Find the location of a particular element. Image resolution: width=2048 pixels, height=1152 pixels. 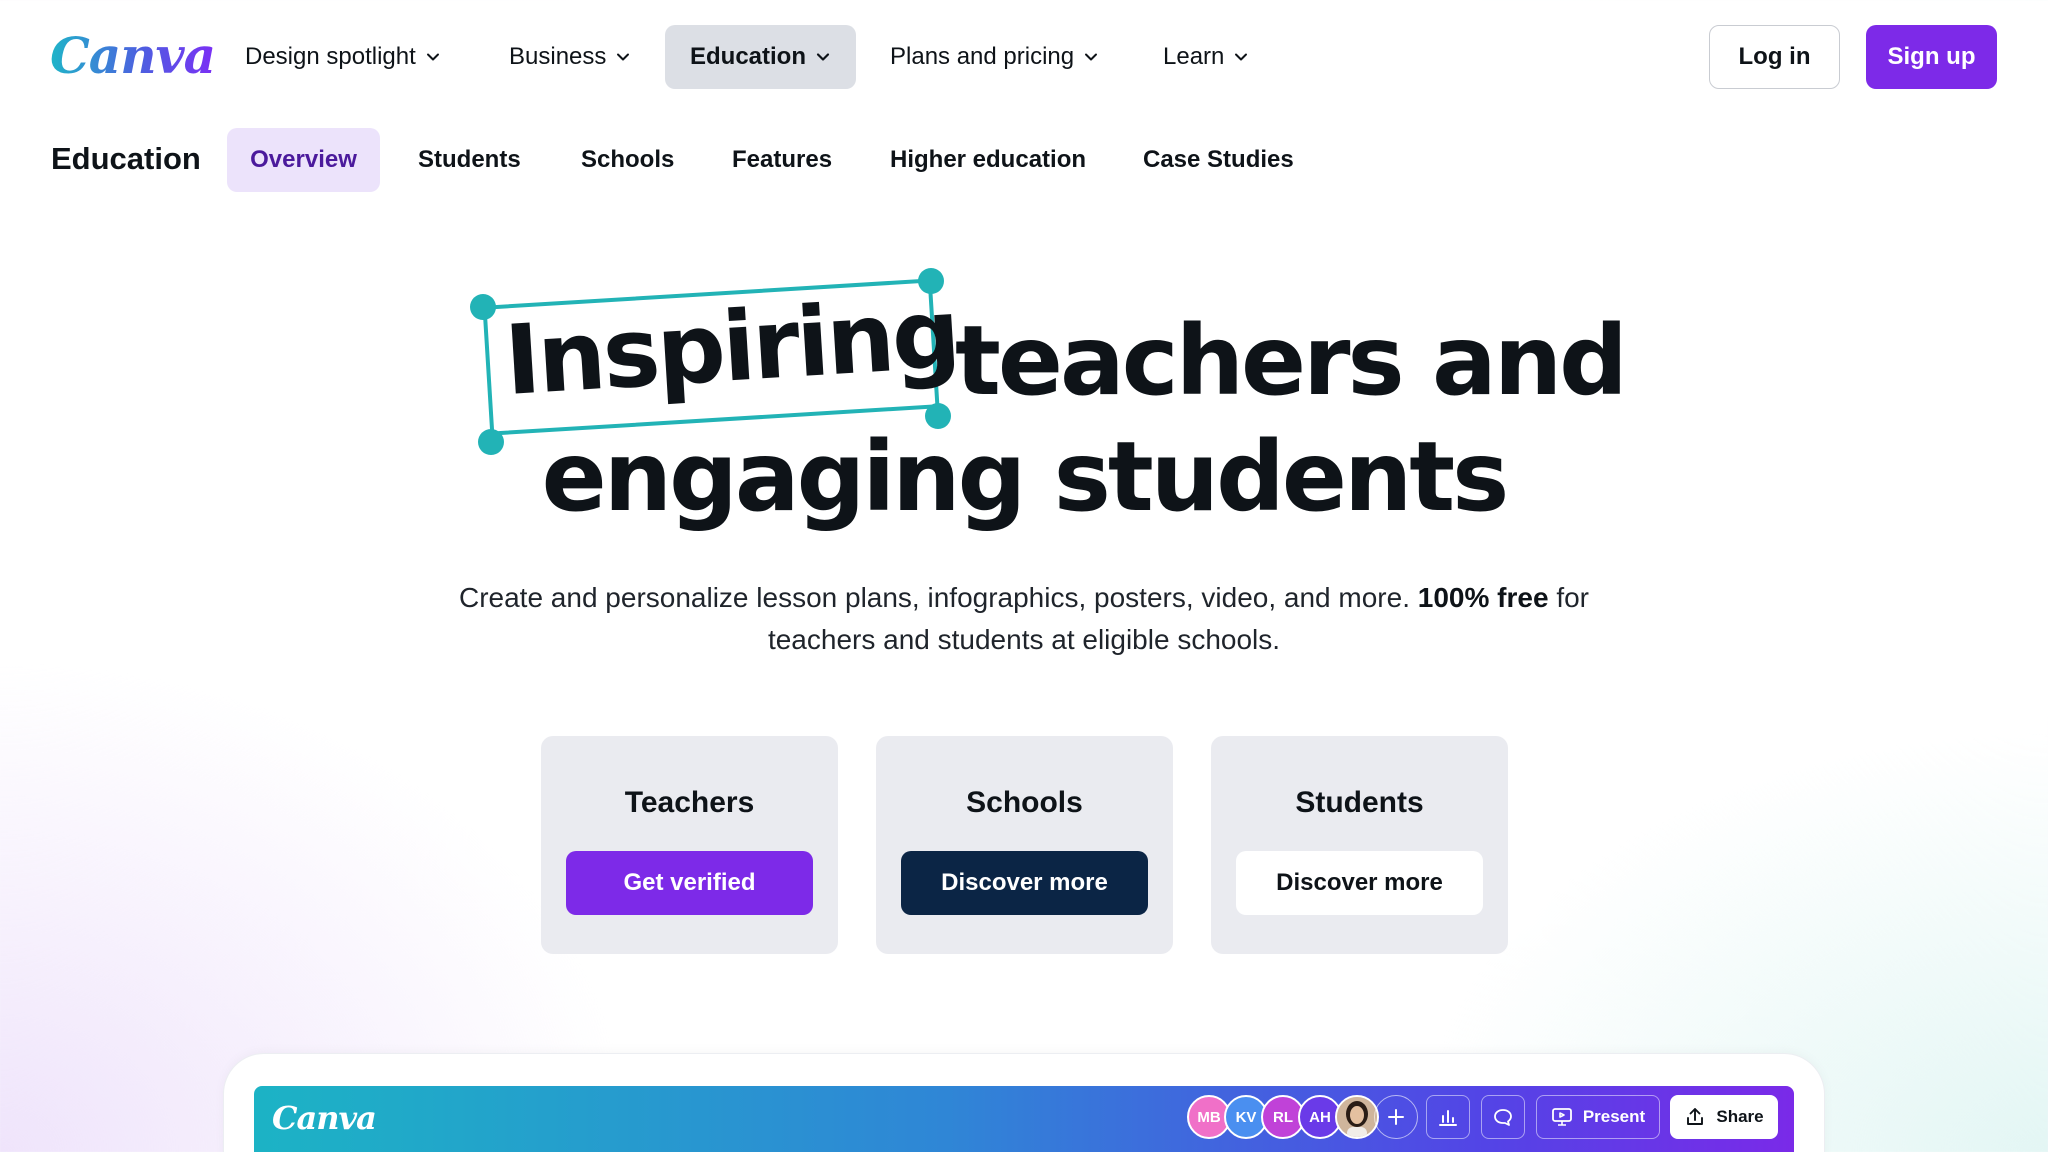

subtitle-emphasis: 100% free is located at coordinates (1483, 597).